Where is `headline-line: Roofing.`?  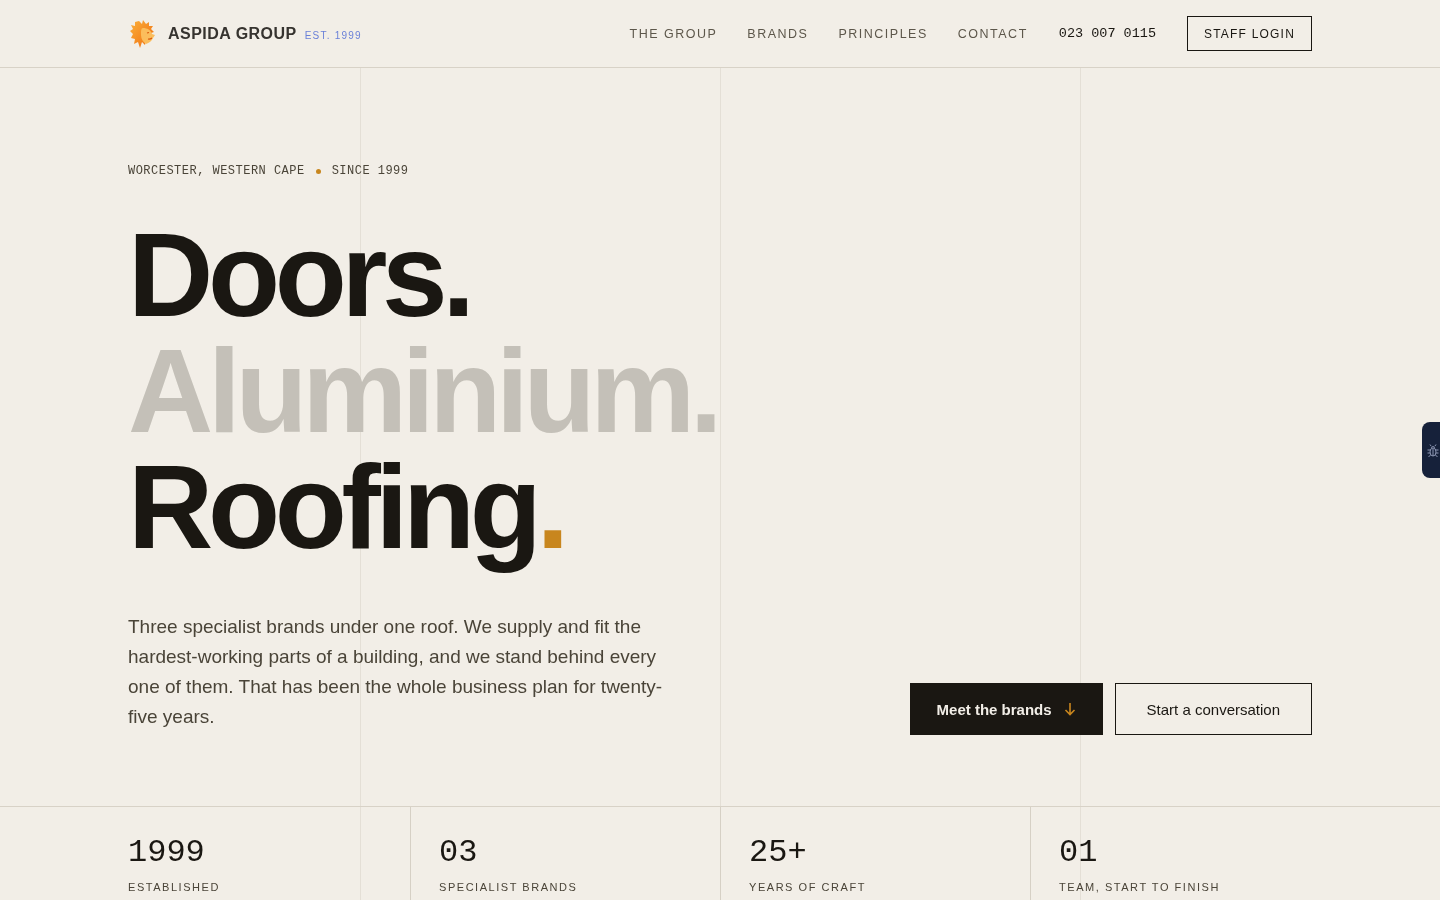
headline-line: Roofing. is located at coordinates (346, 512).